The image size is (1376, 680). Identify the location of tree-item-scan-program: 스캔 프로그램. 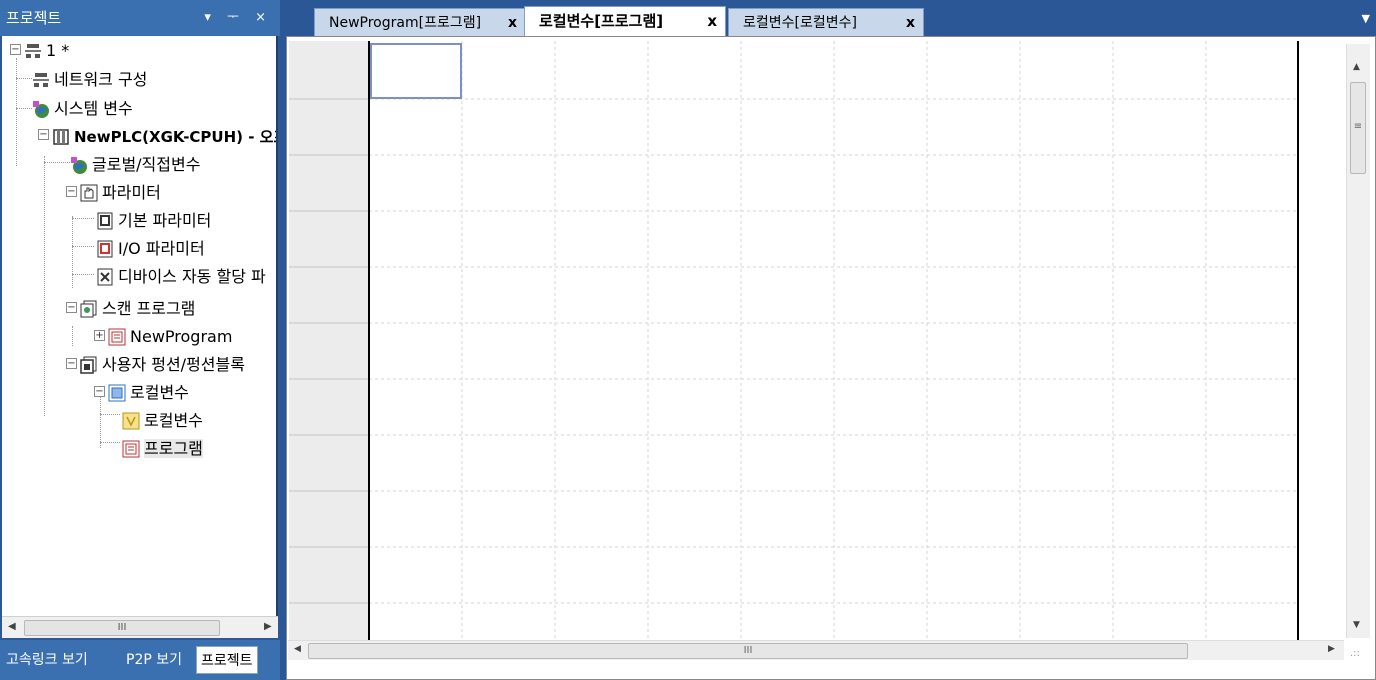
(137, 308).